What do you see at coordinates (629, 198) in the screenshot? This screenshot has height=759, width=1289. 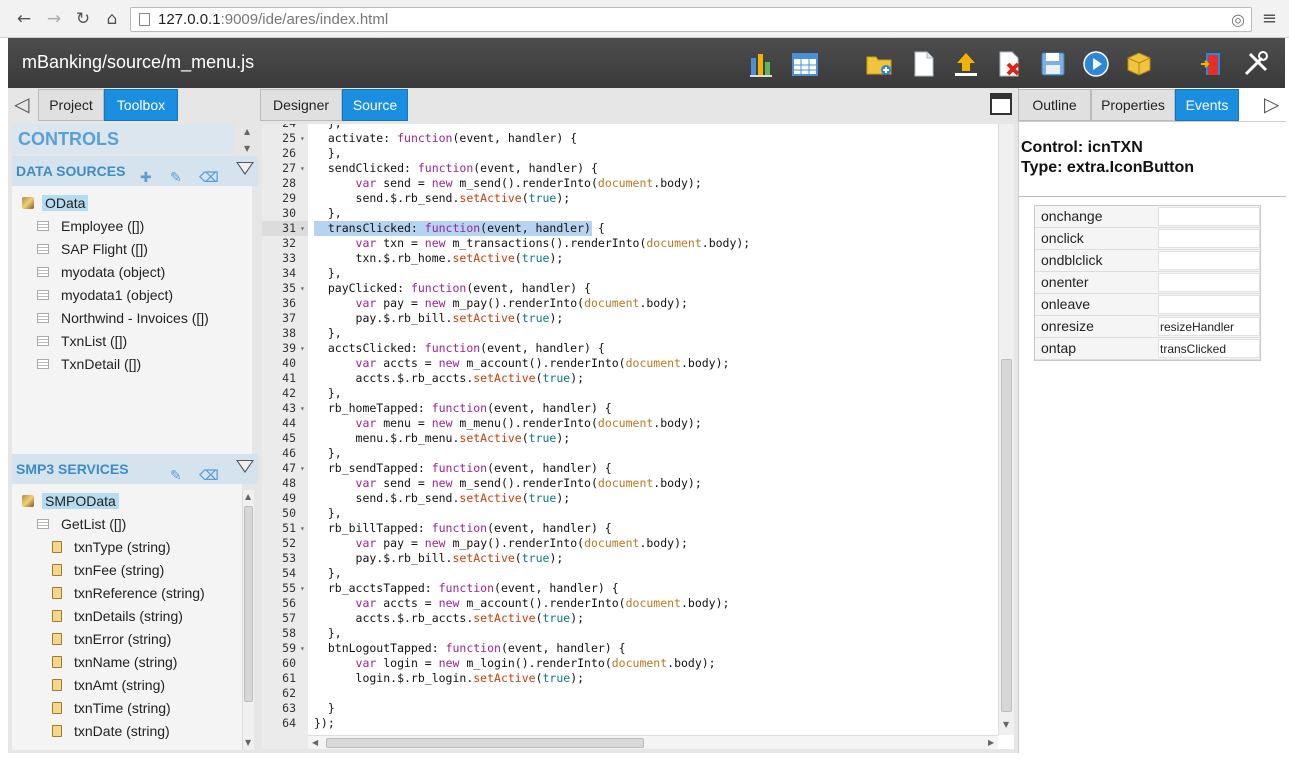 I see `code-line: 29 send.$.rb_send.setActive(true);` at bounding box center [629, 198].